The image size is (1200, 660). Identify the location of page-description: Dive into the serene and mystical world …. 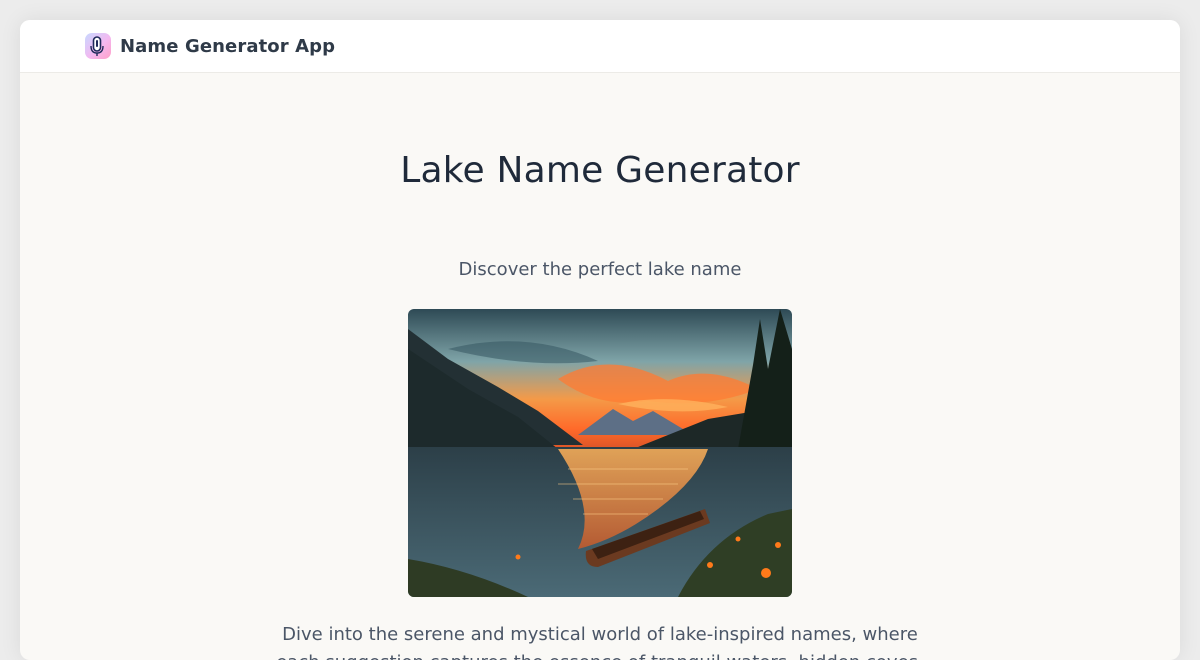
(600, 642).